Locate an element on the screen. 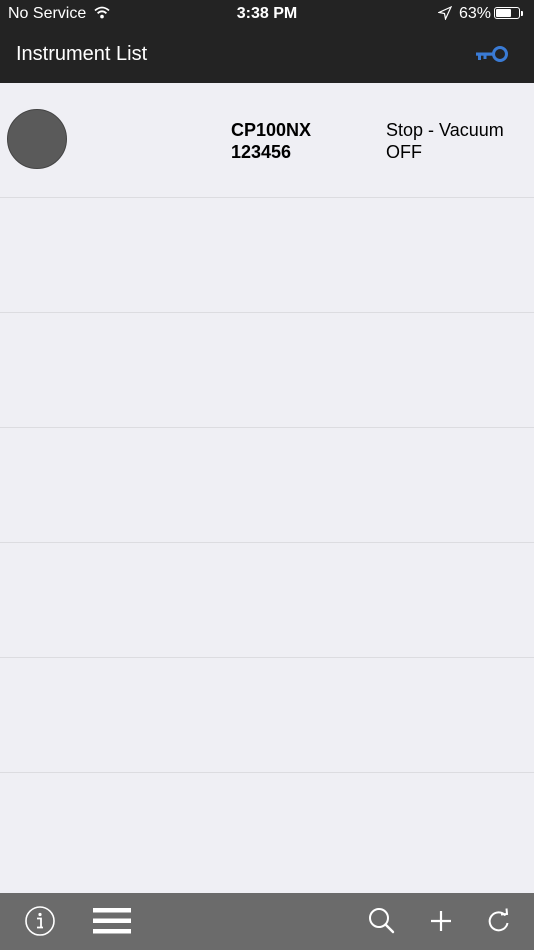  search-icon is located at coordinates (382, 921).